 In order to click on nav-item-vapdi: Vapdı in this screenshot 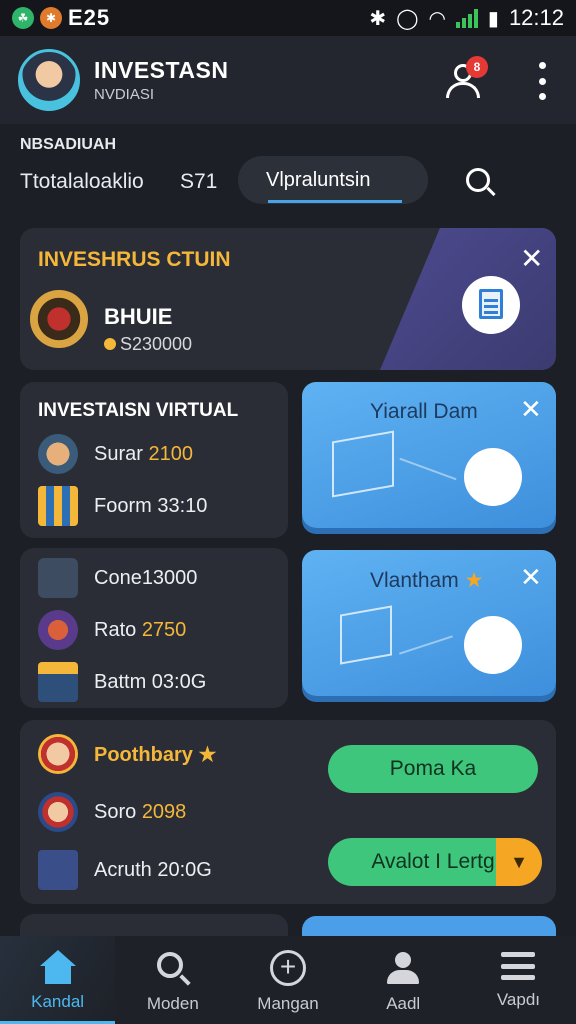, I will do `click(518, 980)`.